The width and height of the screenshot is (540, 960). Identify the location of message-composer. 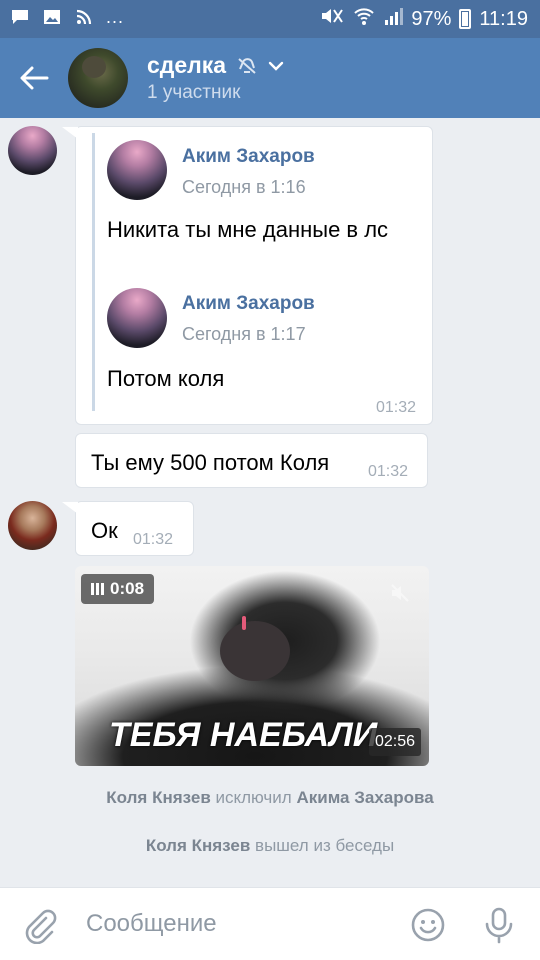
(270, 923).